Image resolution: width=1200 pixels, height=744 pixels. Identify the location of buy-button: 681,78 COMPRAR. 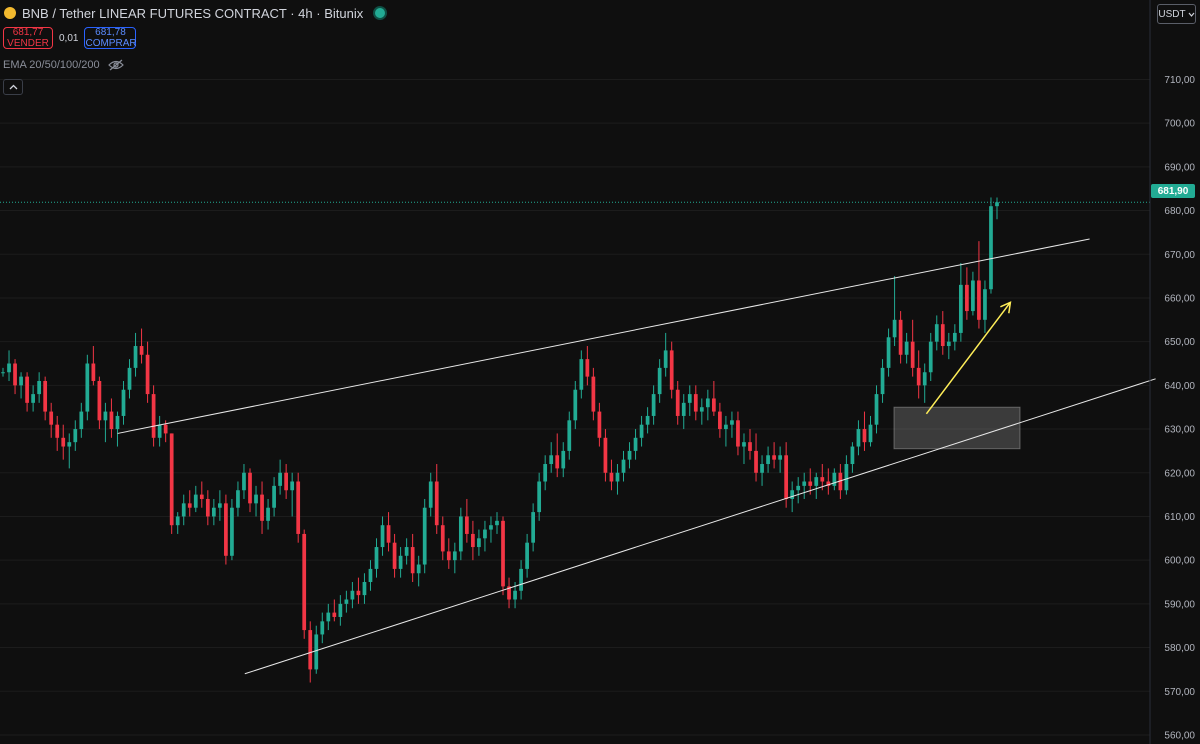
(110, 38).